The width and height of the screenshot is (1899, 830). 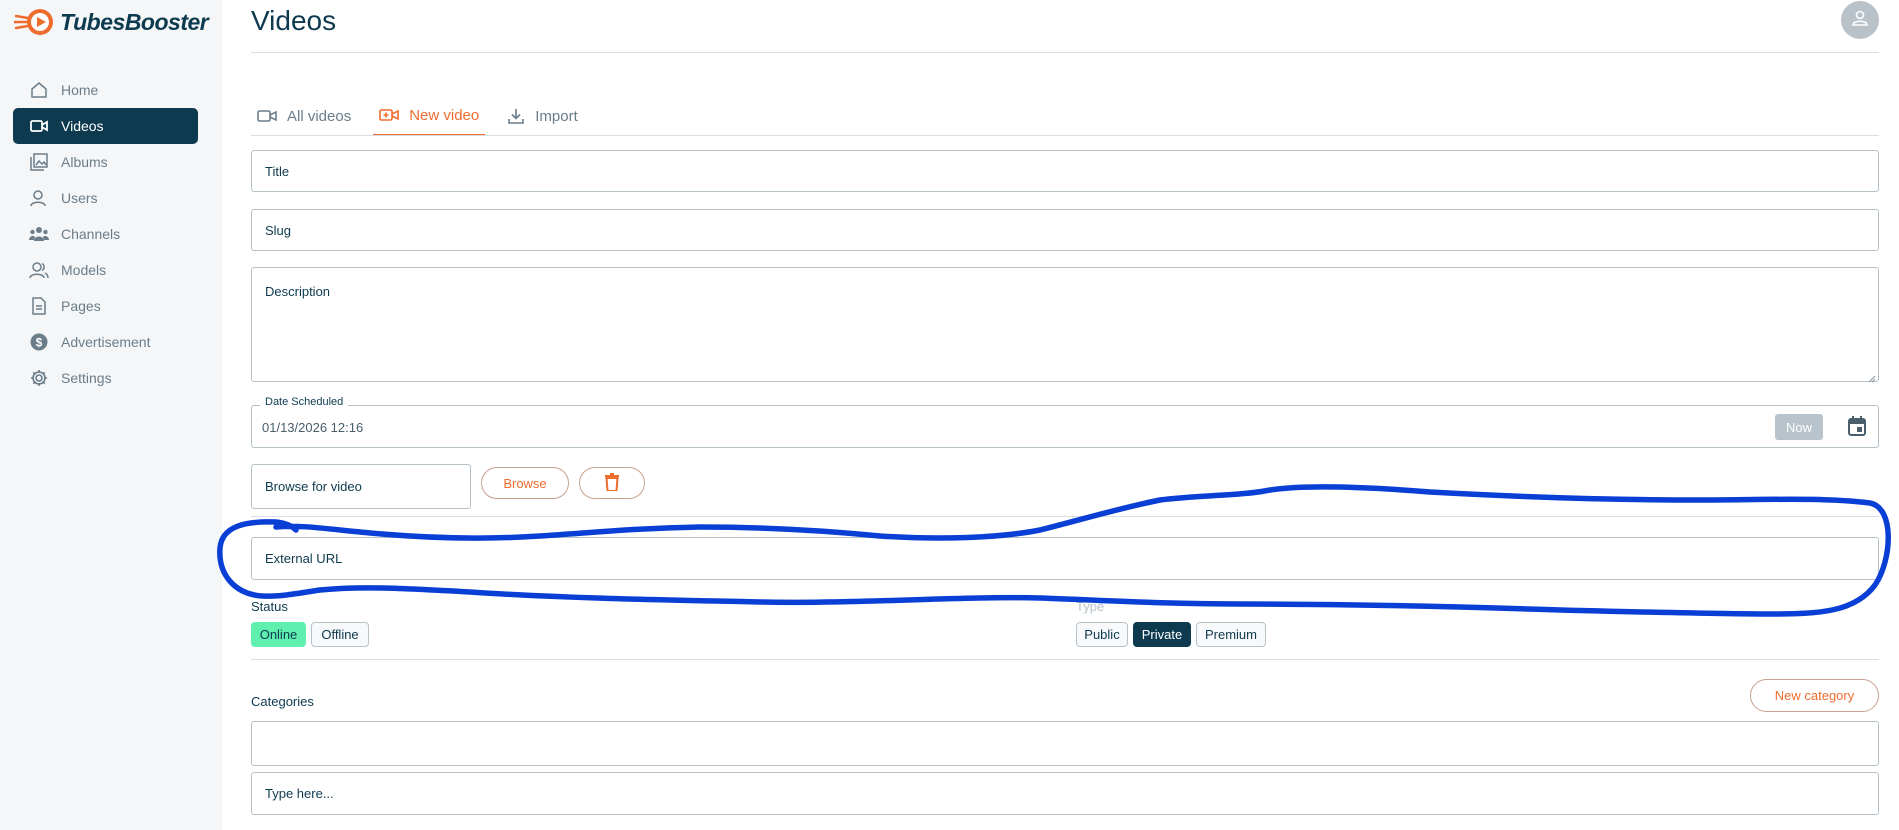 I want to click on trash-icon, so click(x=612, y=483).